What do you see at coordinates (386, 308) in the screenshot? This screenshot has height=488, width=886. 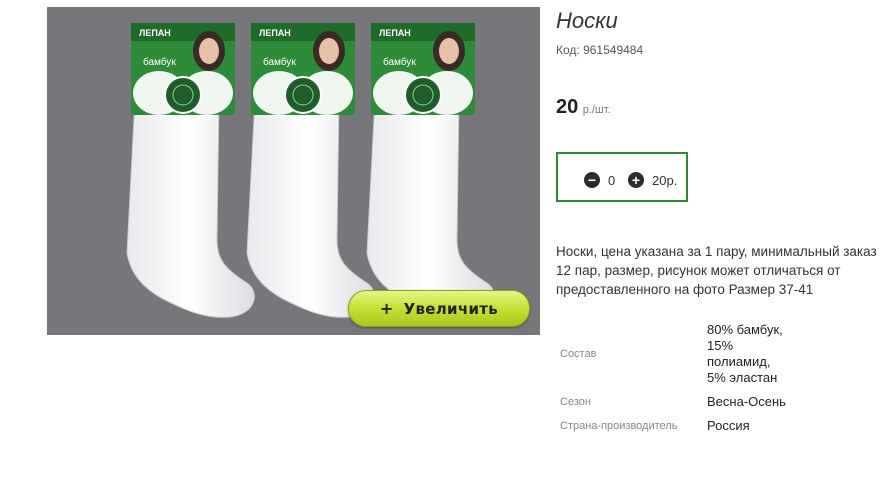 I see `plus-icon: +` at bounding box center [386, 308].